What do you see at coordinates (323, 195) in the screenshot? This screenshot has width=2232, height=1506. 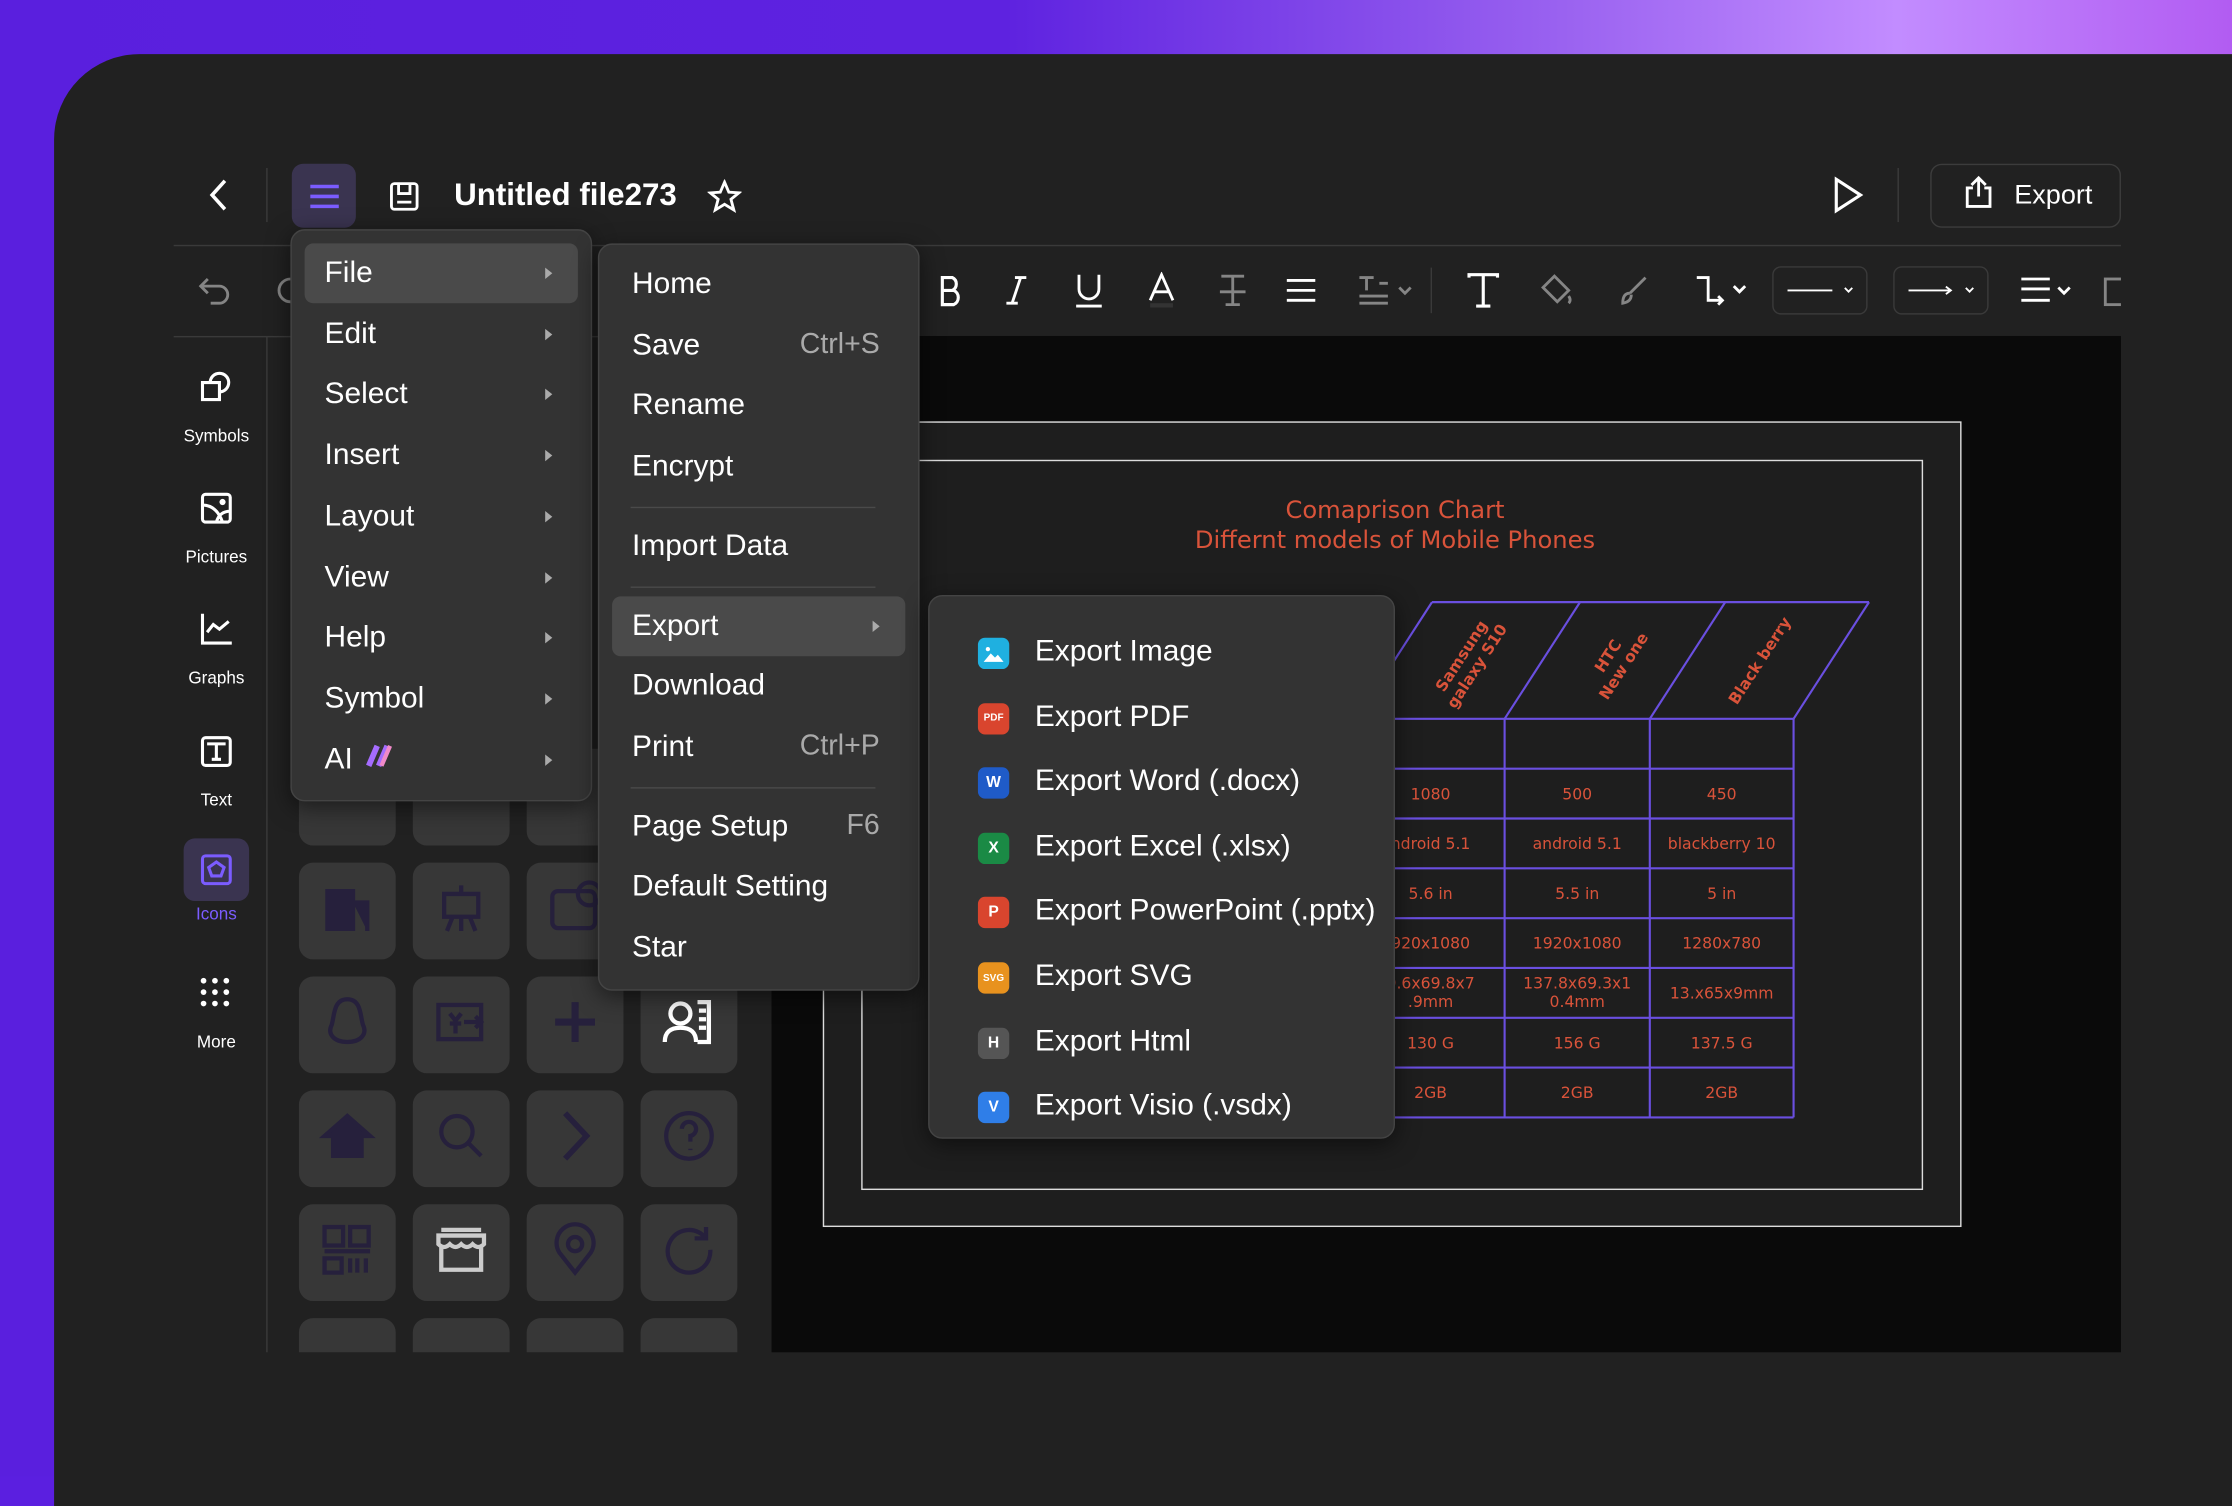 I see `menu-icon` at bounding box center [323, 195].